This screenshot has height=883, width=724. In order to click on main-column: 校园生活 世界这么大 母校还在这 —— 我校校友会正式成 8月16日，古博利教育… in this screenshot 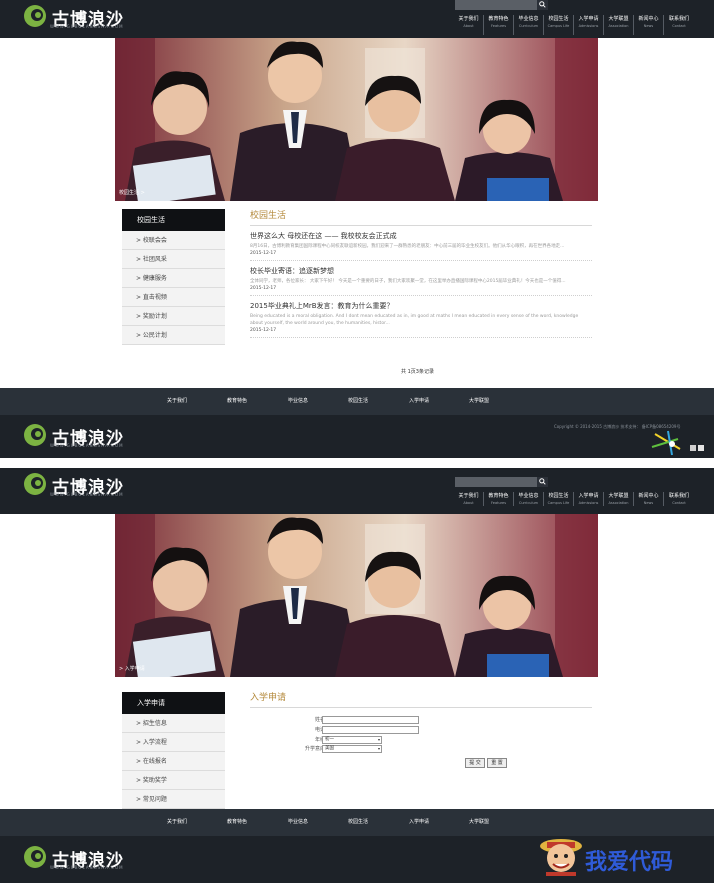, I will do `click(421, 273)`.